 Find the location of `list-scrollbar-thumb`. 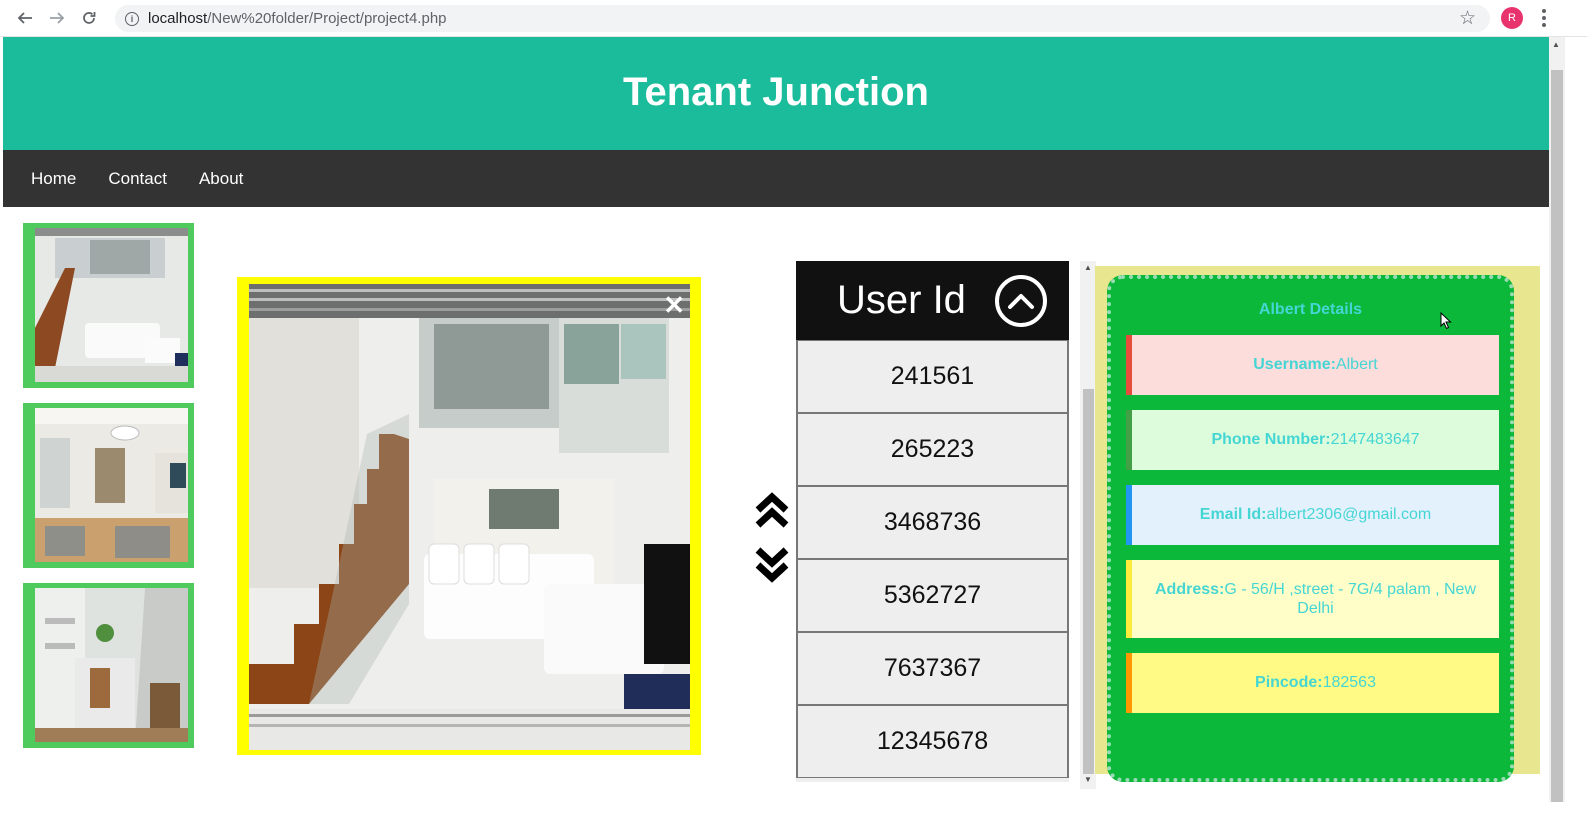

list-scrollbar-thumb is located at coordinates (1088, 581).